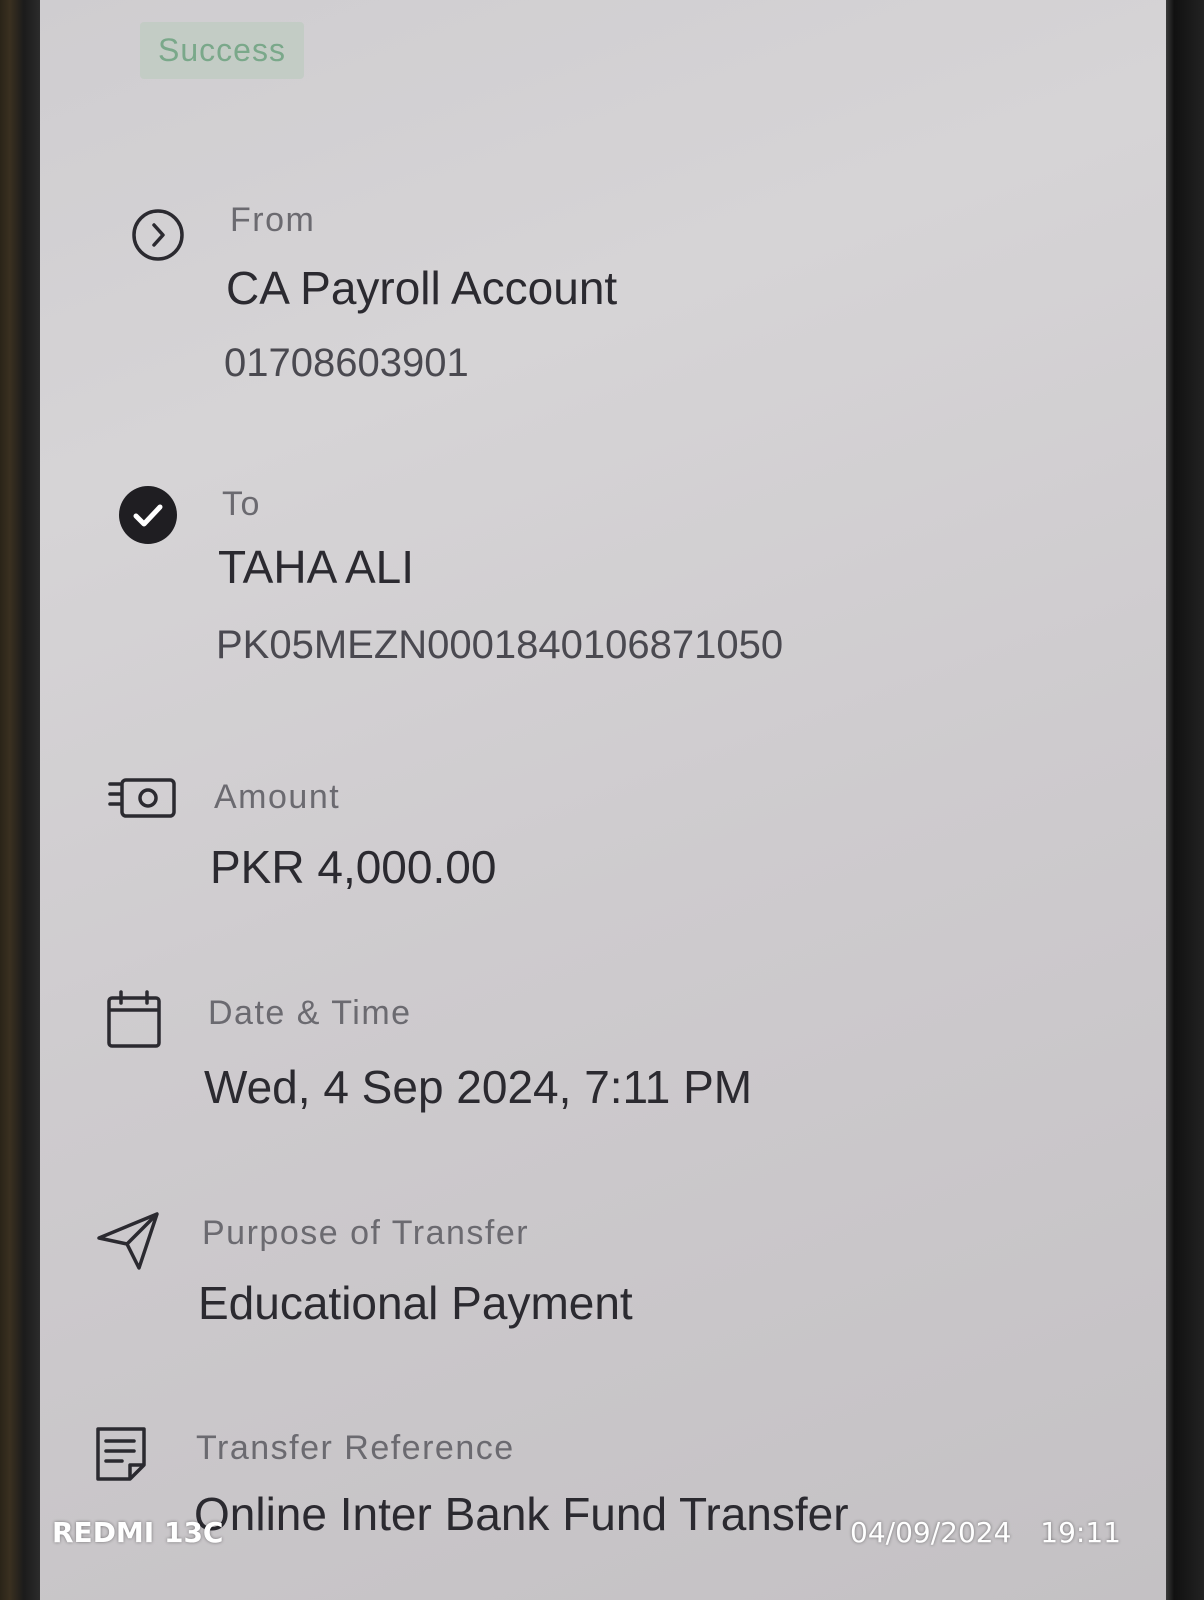 Image resolution: width=1204 pixels, height=1600 pixels. I want to click on amount-label: Amount, so click(277, 797).